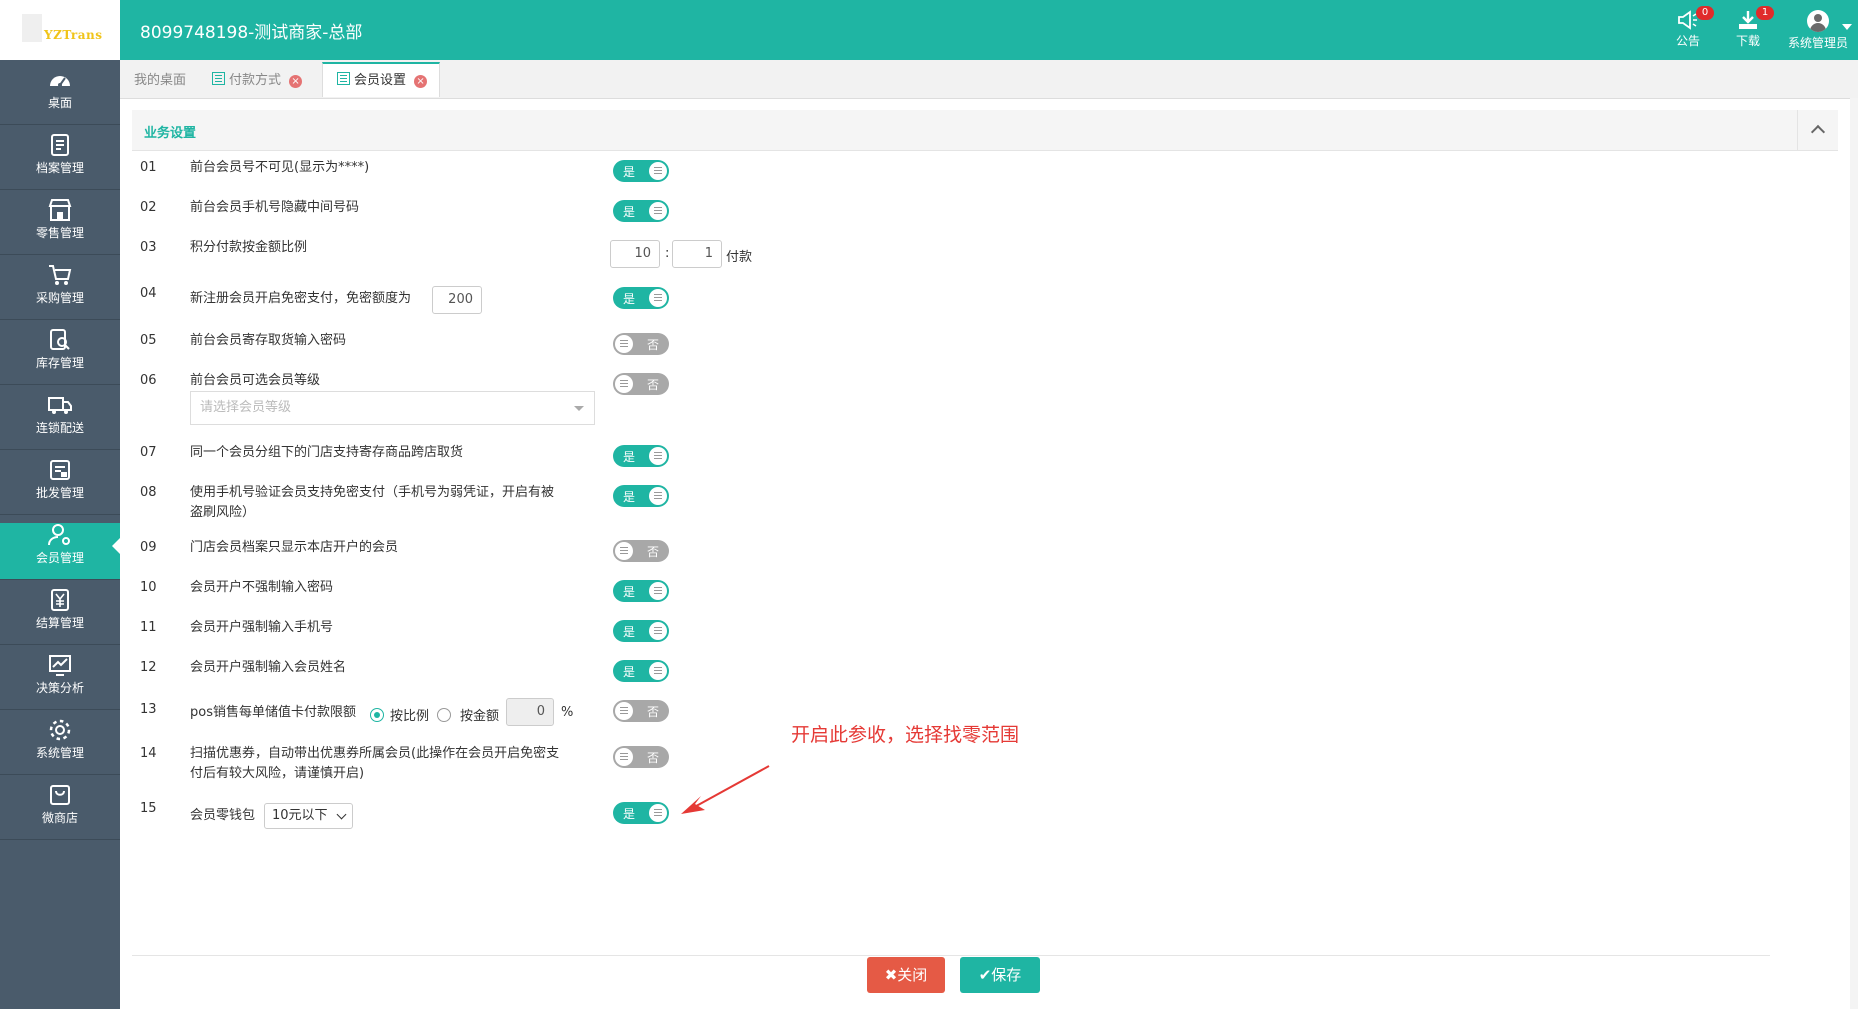  What do you see at coordinates (1687, 41) in the screenshot?
I see `announcement-label: 公告` at bounding box center [1687, 41].